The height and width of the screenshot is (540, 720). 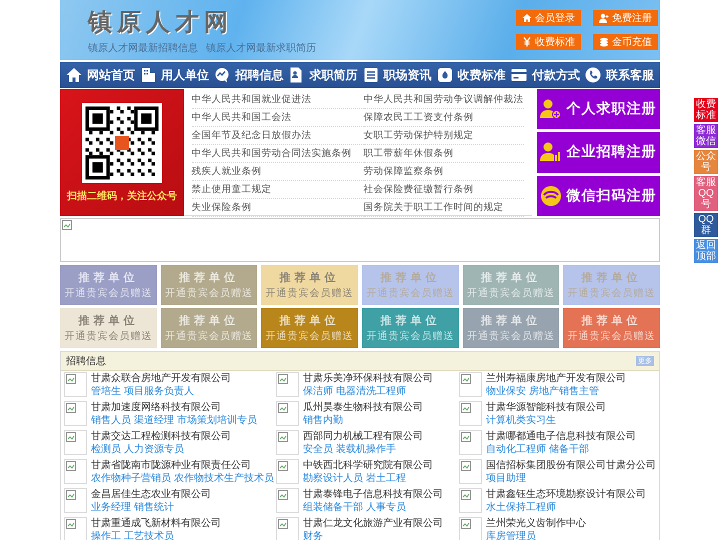 What do you see at coordinates (598, 196) in the screenshot?
I see `register-button: 微信扫码注册` at bounding box center [598, 196].